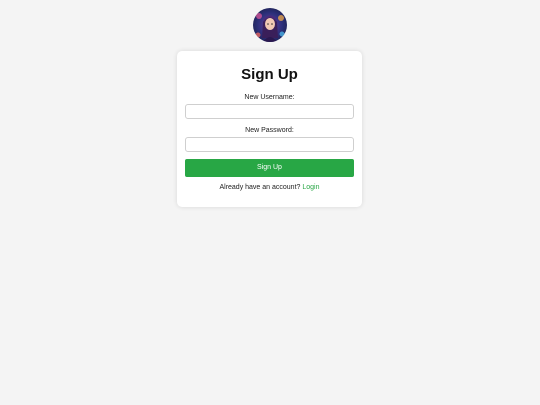 This screenshot has width=540, height=405. What do you see at coordinates (269, 168) in the screenshot?
I see `signup-button: Sign Up` at bounding box center [269, 168].